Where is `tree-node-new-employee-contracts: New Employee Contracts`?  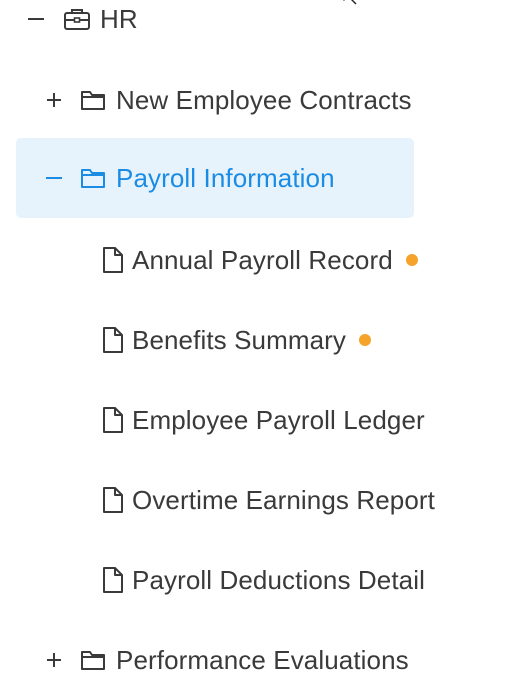
tree-node-new-employee-contracts: New Employee Contracts is located at coordinates (227, 100).